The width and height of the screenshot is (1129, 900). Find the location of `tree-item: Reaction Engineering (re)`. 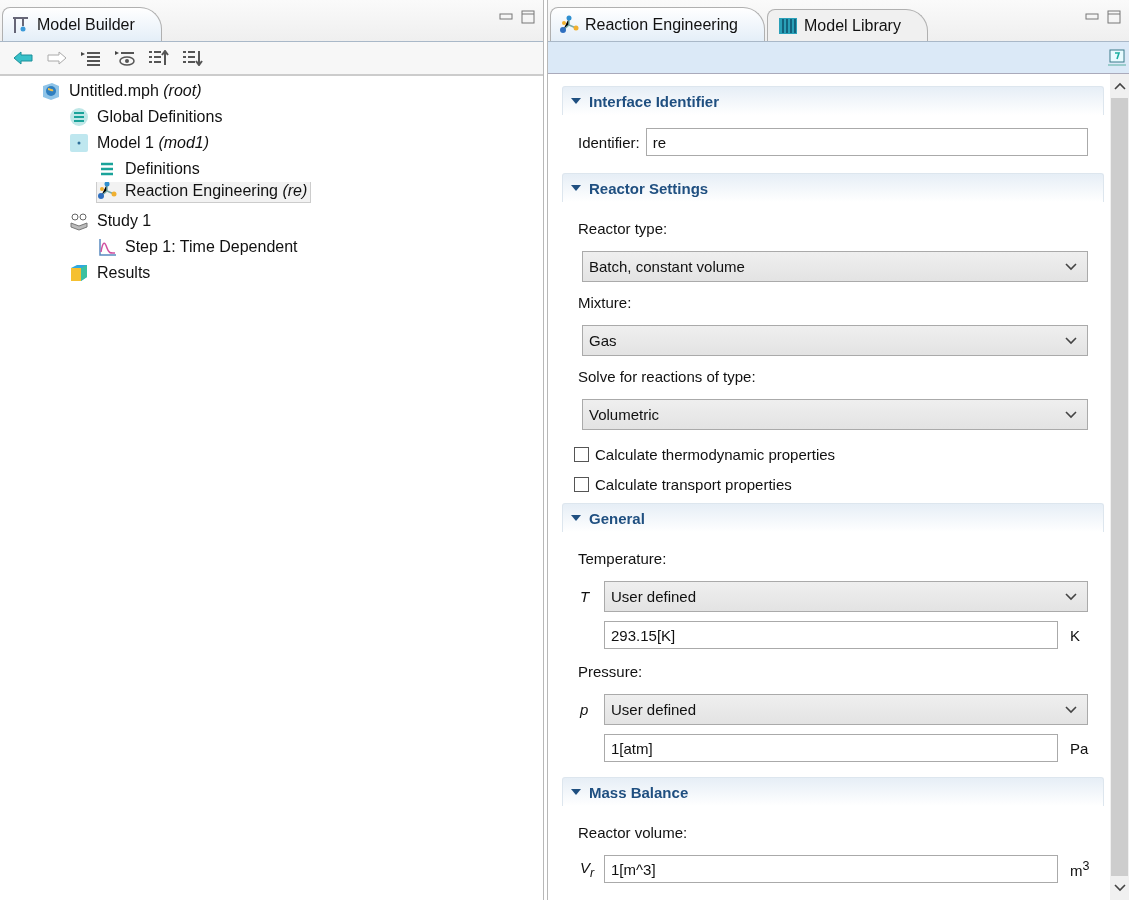

tree-item: Reaction Engineering (re) is located at coordinates (204, 192).